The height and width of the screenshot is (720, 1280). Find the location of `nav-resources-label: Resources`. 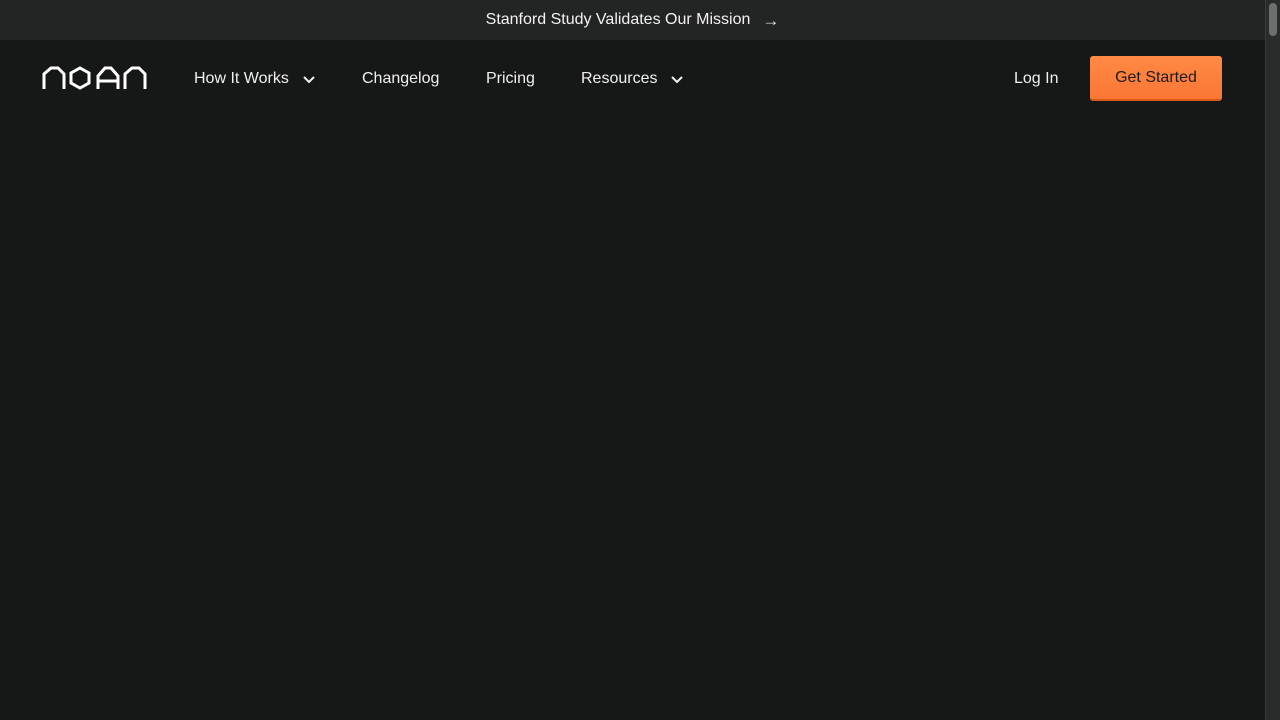

nav-resources-label: Resources is located at coordinates (619, 78).